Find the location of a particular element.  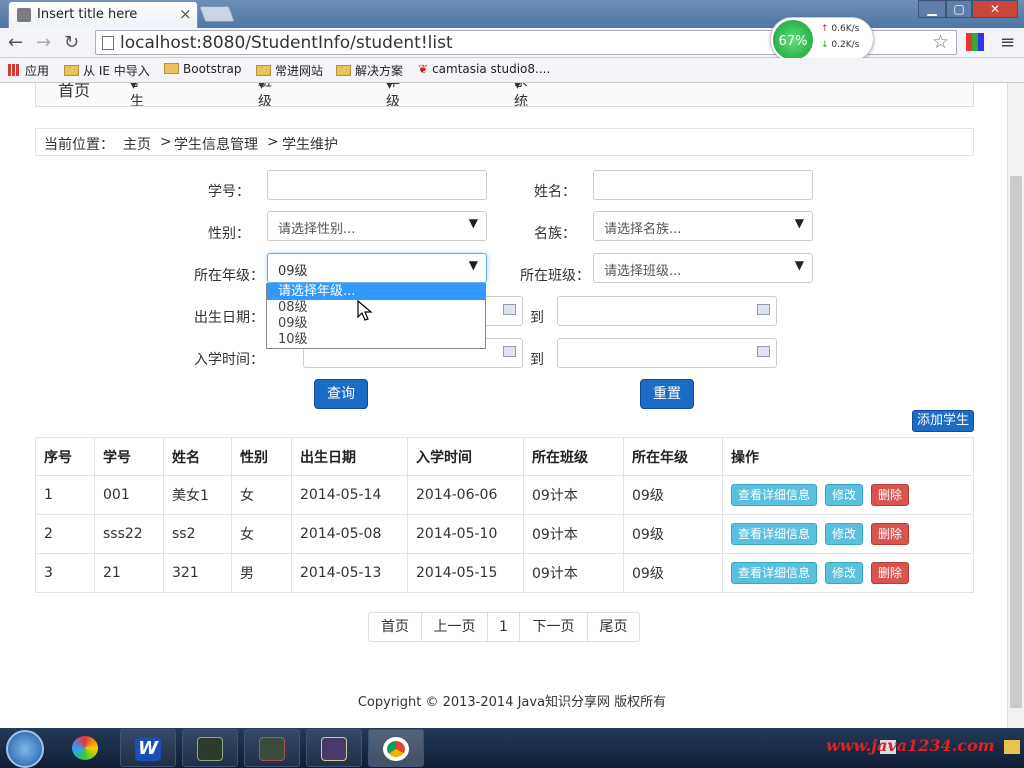

breadcrumb-section: 学生信息管理 is located at coordinates (216, 144).